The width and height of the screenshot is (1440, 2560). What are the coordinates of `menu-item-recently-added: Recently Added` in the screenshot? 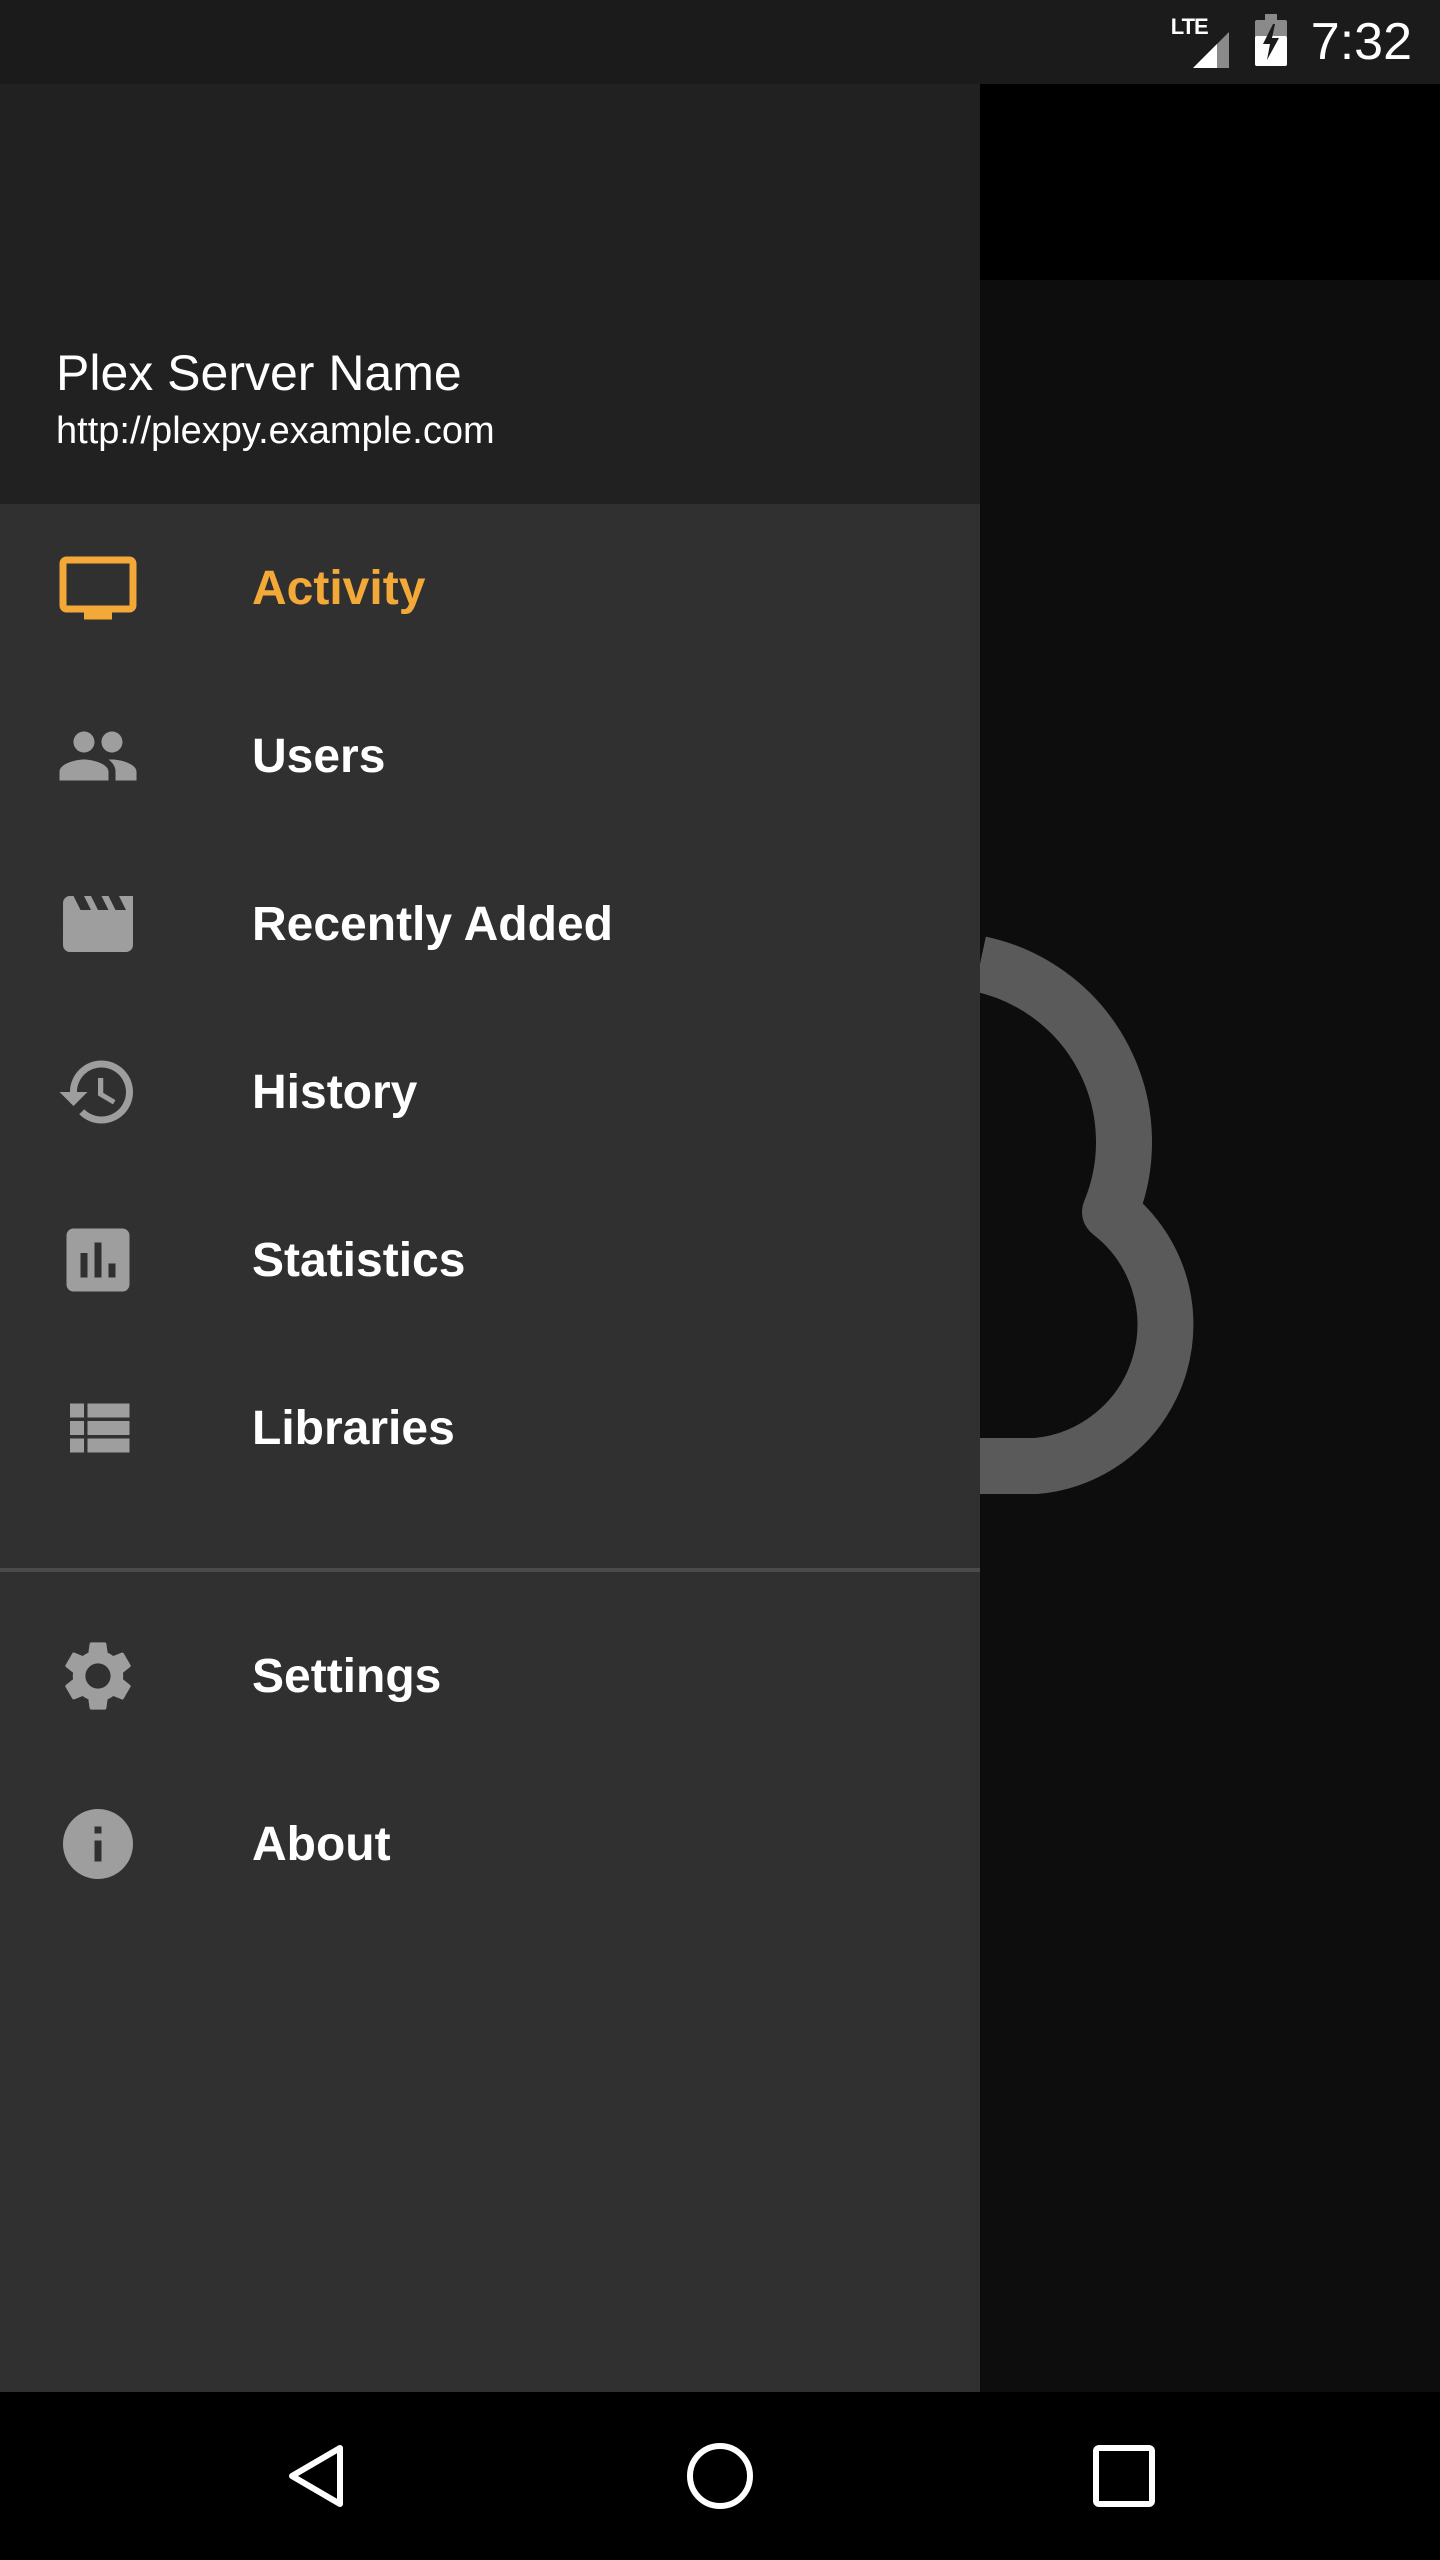 It's located at (490, 924).